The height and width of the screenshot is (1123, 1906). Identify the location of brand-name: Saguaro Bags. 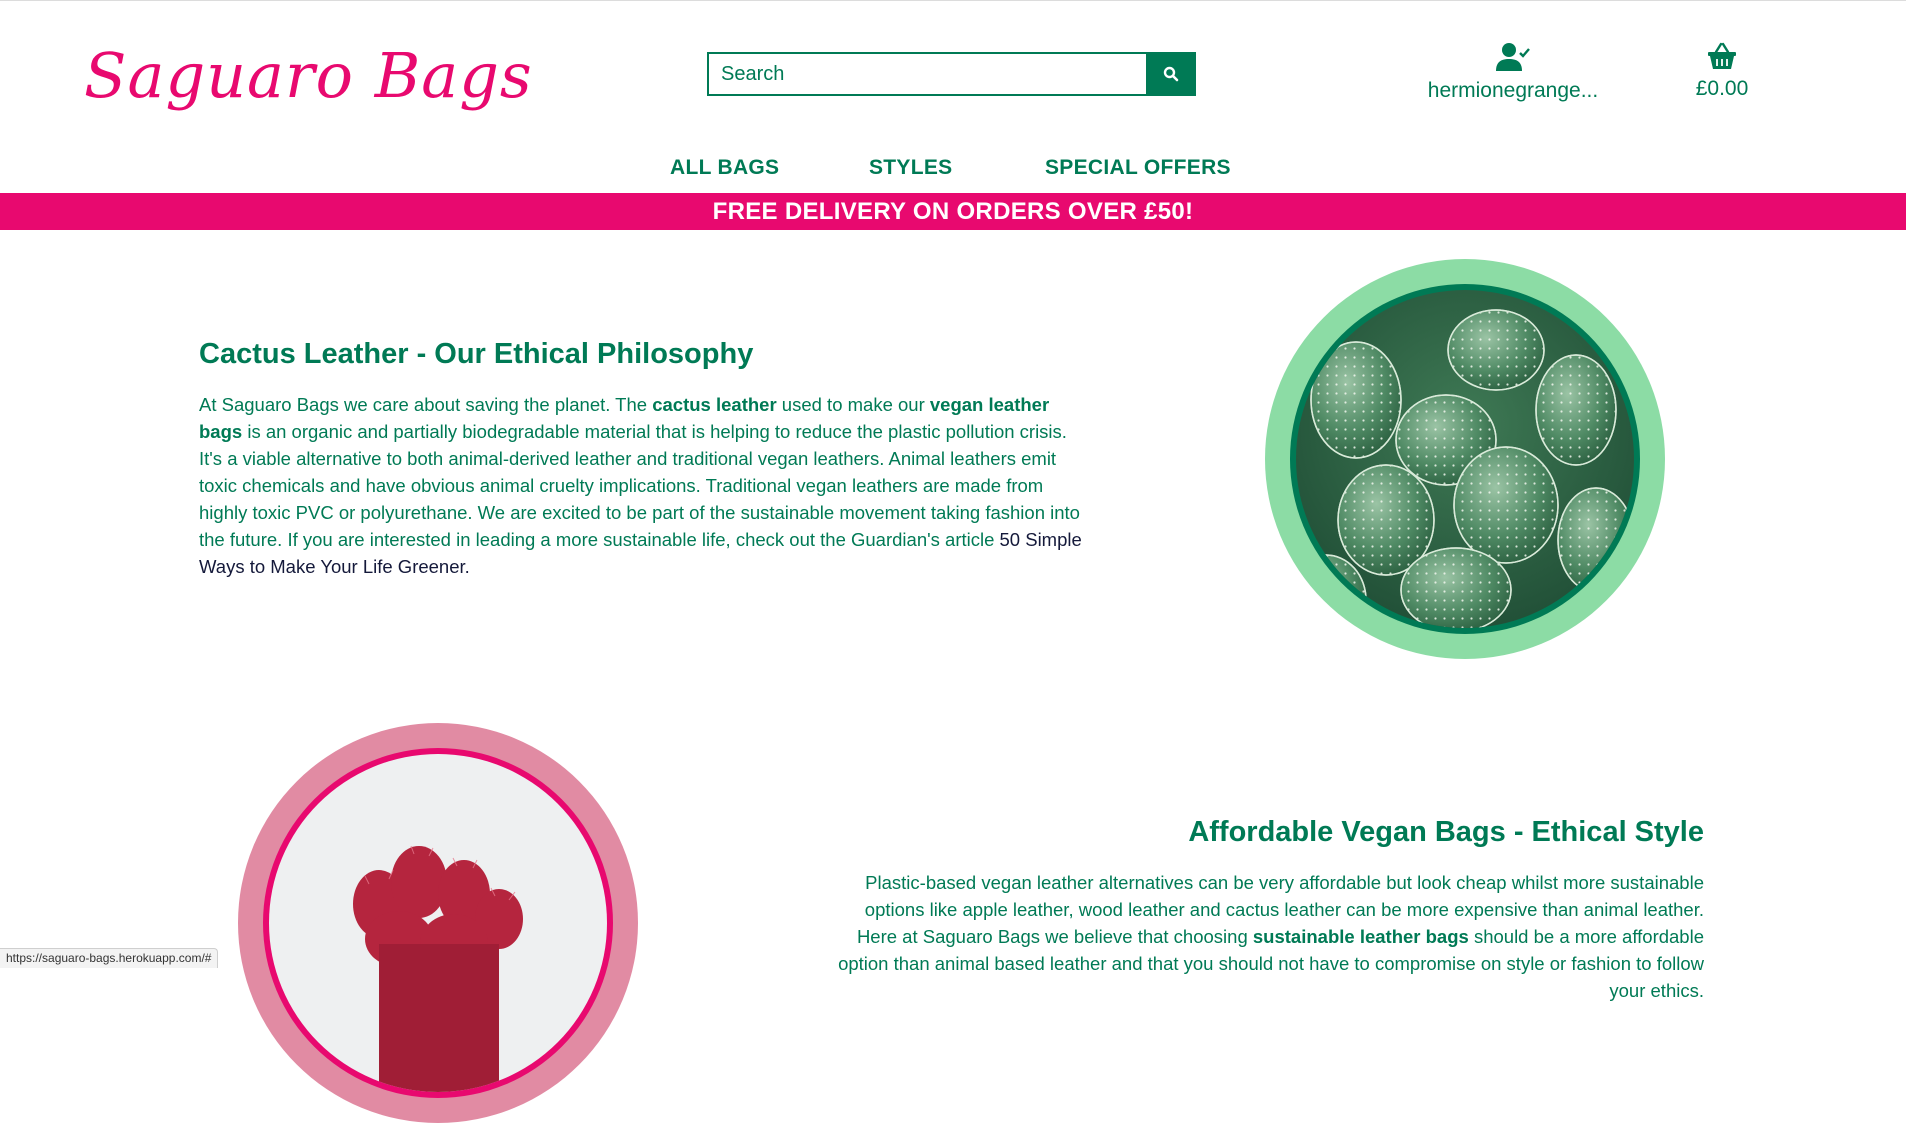
(308, 75).